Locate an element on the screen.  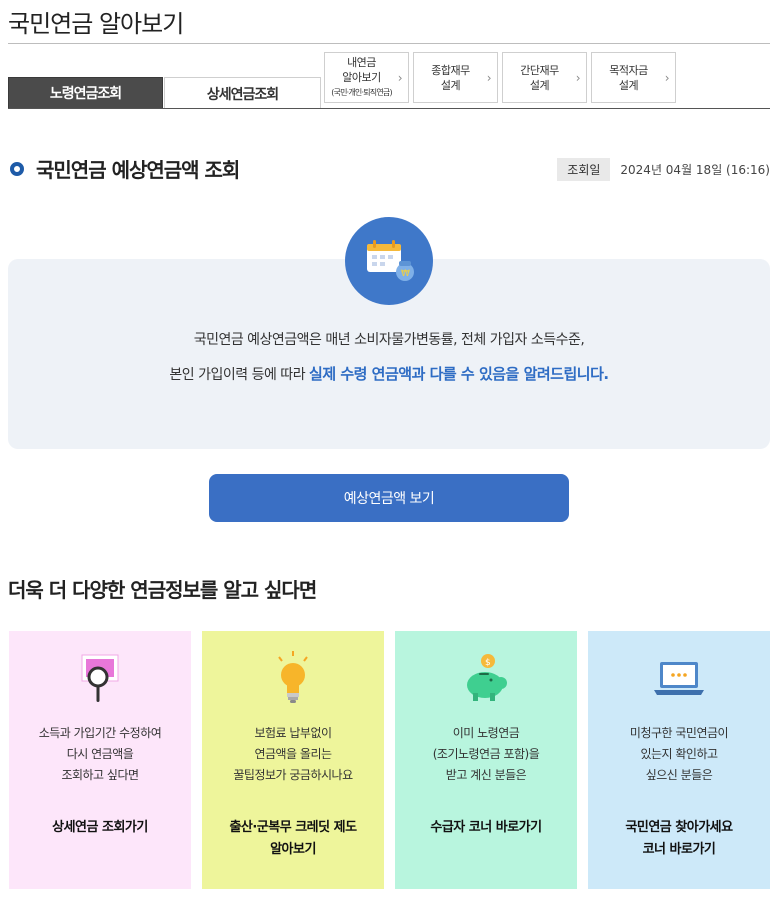
card-detailed-lookup: 소득과 가입기간 수정하여 다시 연금액을 조회하고 싶다면 상세연금 조회가기 is located at coordinates (100, 760).